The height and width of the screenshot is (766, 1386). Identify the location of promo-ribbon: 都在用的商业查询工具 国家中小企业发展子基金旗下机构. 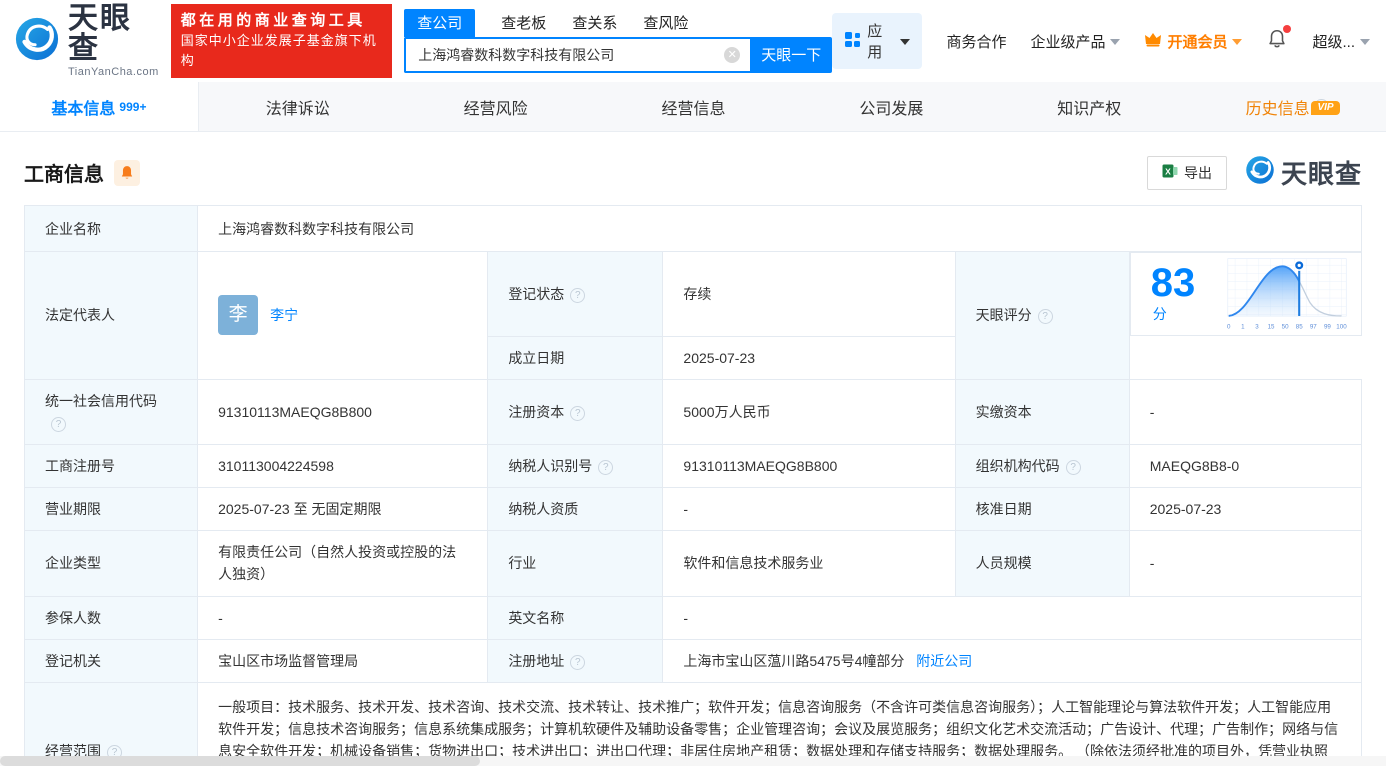
(281, 41).